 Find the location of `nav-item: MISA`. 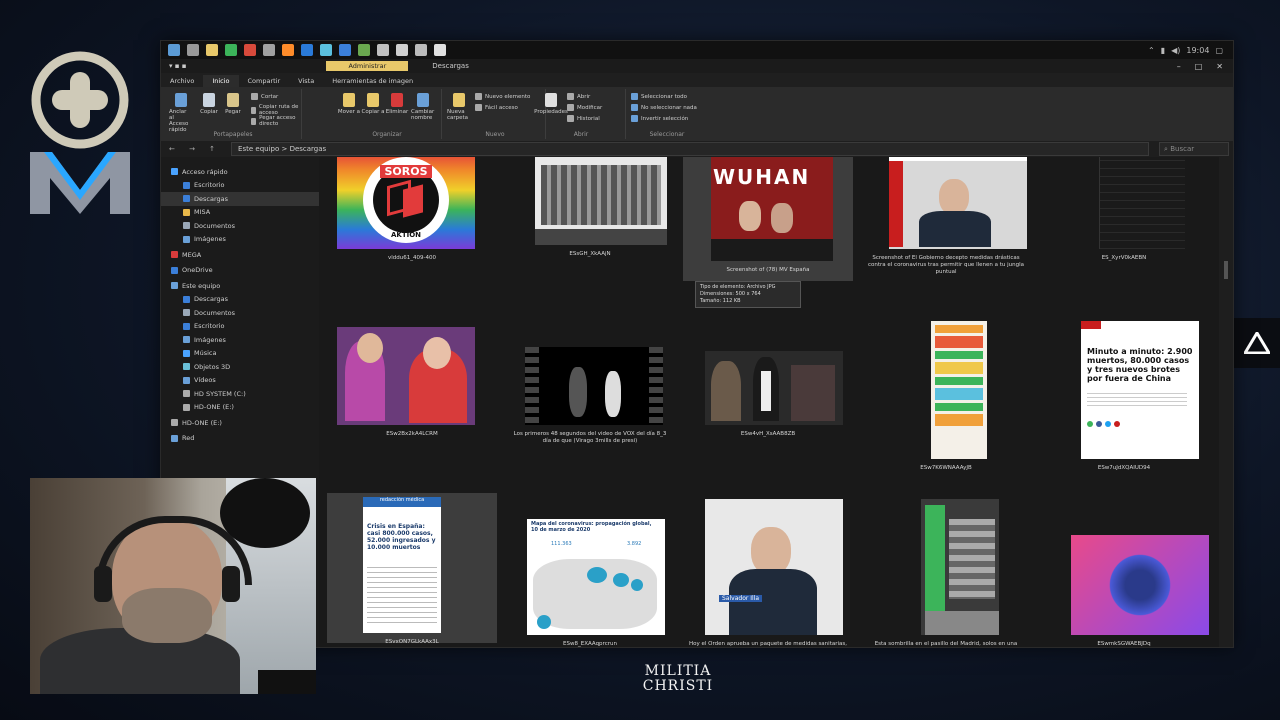

nav-item: MISA is located at coordinates (240, 213).